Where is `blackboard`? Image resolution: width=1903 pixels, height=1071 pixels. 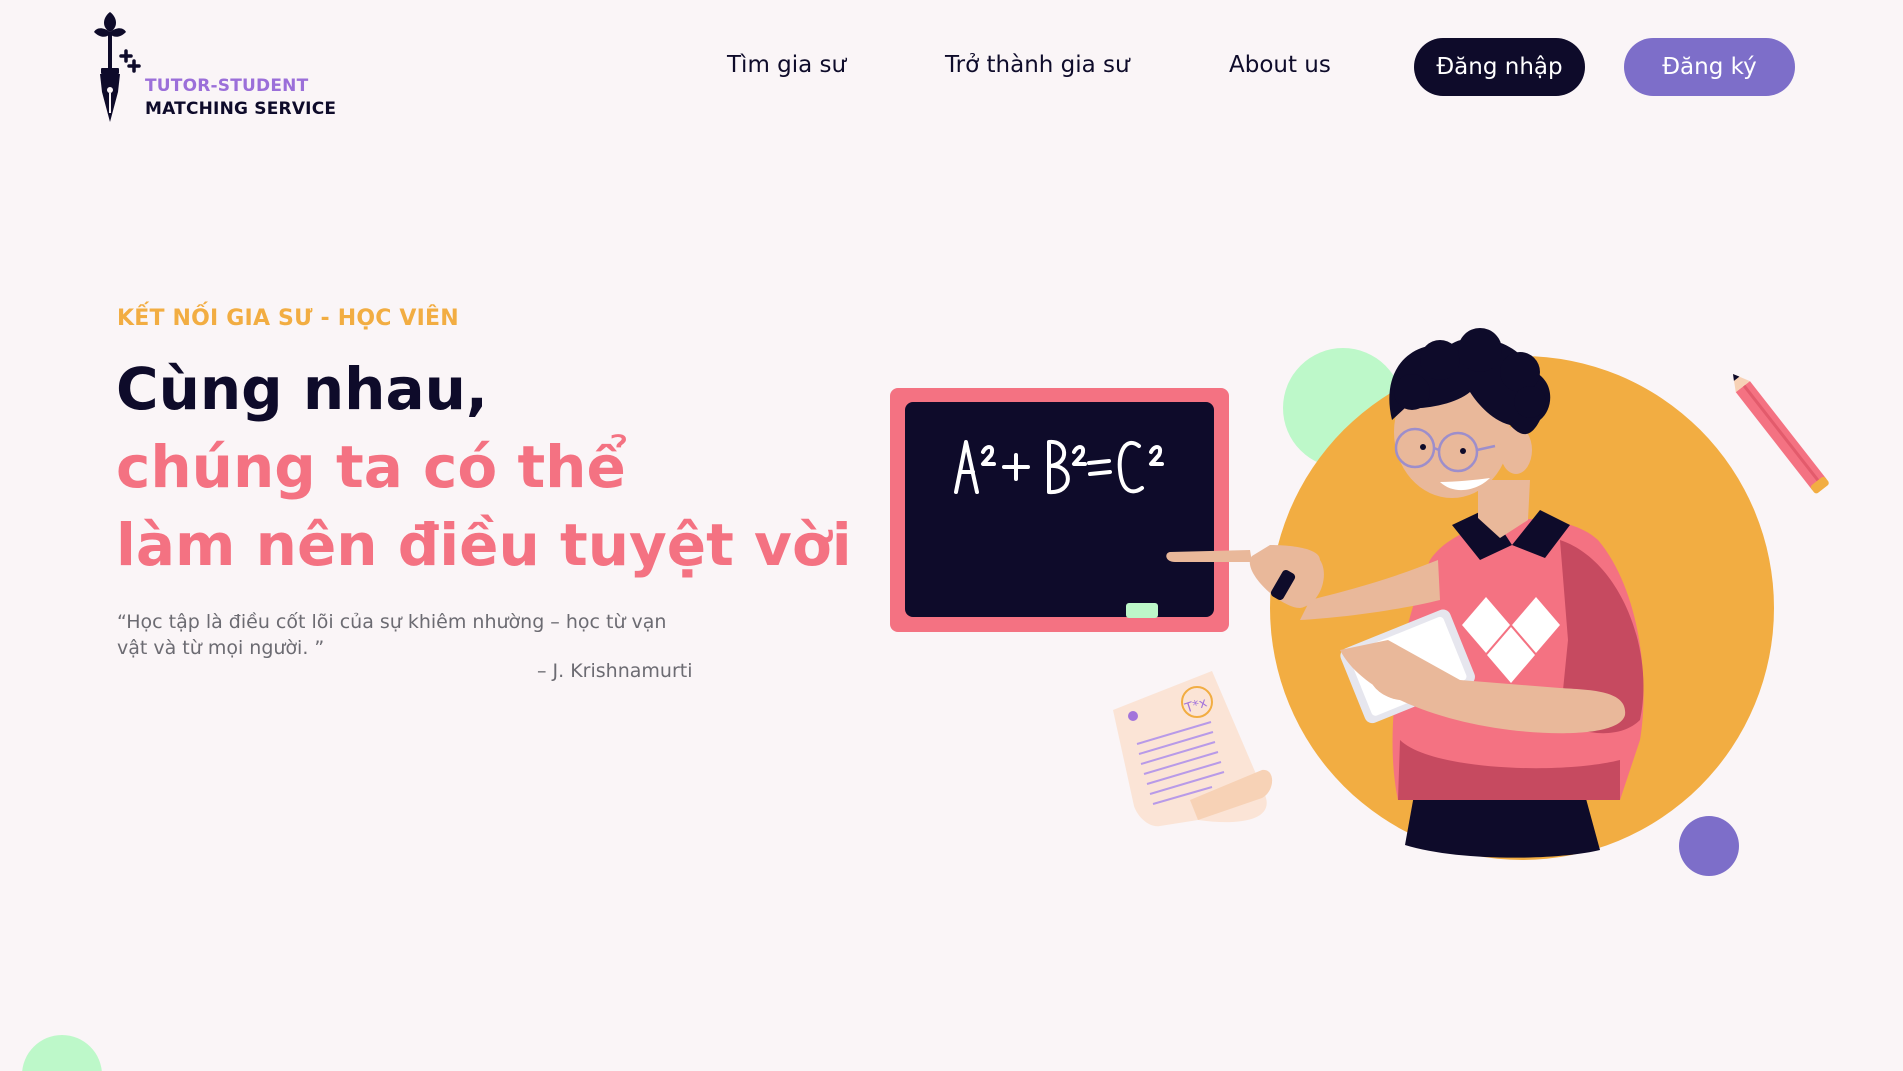
blackboard is located at coordinates (1059, 510).